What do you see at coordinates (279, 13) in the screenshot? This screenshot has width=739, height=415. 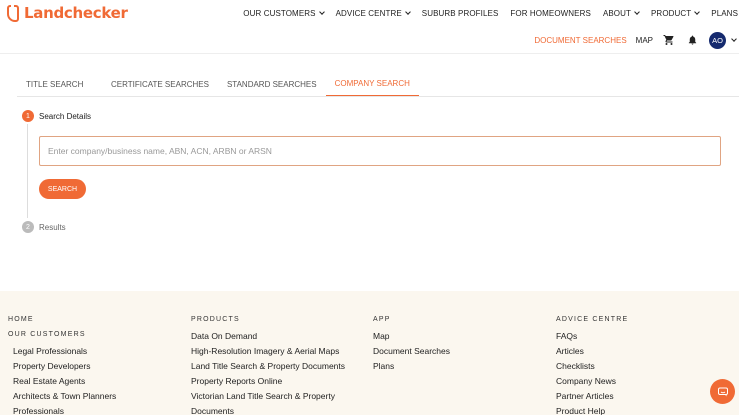 I see `nav-label: OUR CUSTOMERS` at bounding box center [279, 13].